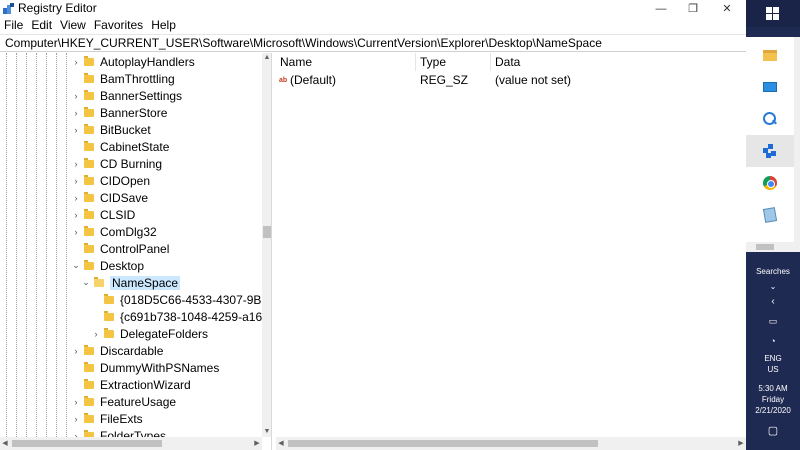 This screenshot has height=450, width=800. Describe the element at coordinates (618, 62) in the screenshot. I see `column-header-data: Data` at that location.